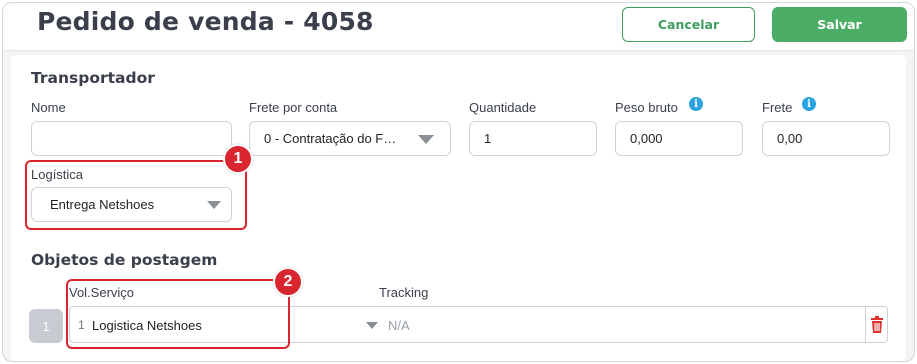 This screenshot has width=917, height=364. What do you see at coordinates (688, 24) in the screenshot?
I see `cancel-button: Cancelar` at bounding box center [688, 24].